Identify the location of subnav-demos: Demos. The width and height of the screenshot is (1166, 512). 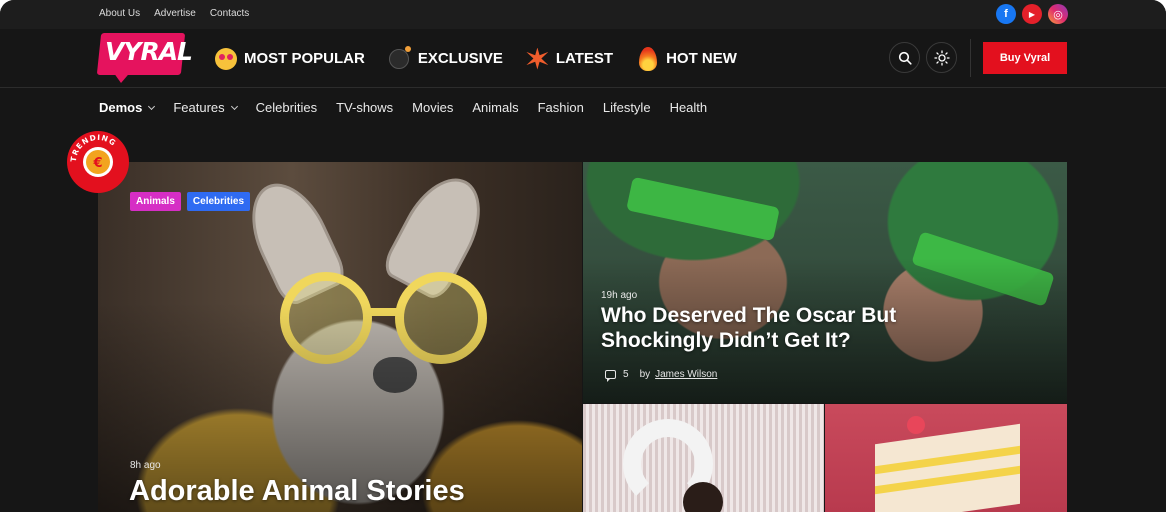
(127, 107).